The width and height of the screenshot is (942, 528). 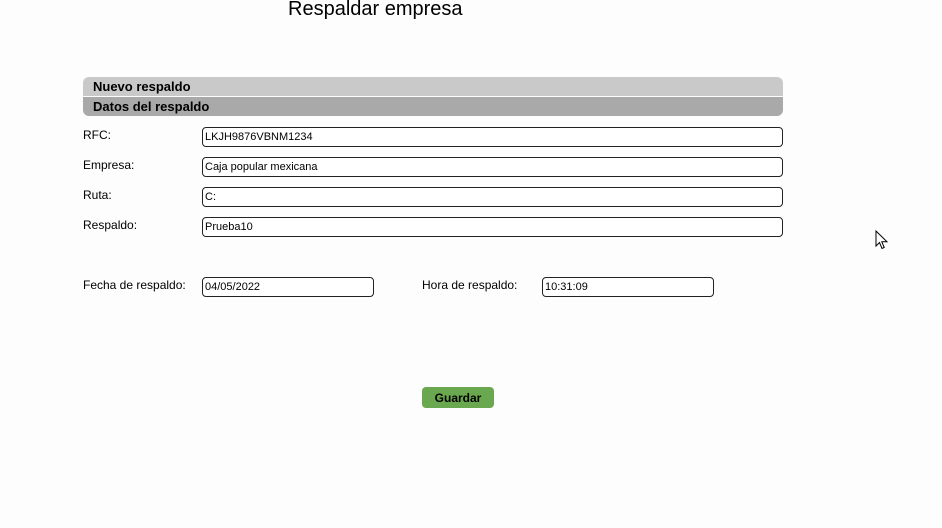 I want to click on hora-label: Hora de respaldo:, so click(x=470, y=285).